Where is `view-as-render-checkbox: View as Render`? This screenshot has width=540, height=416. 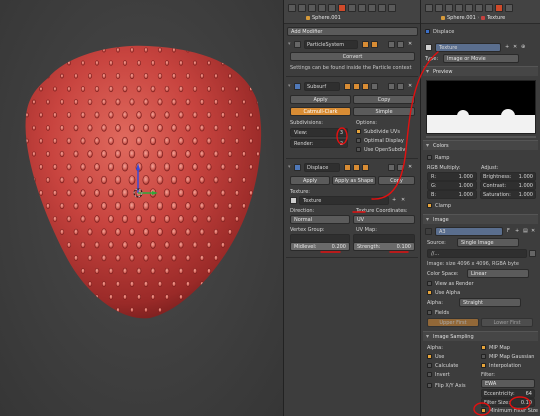
view-as-render-checkbox: View as Render is located at coordinates (450, 284).